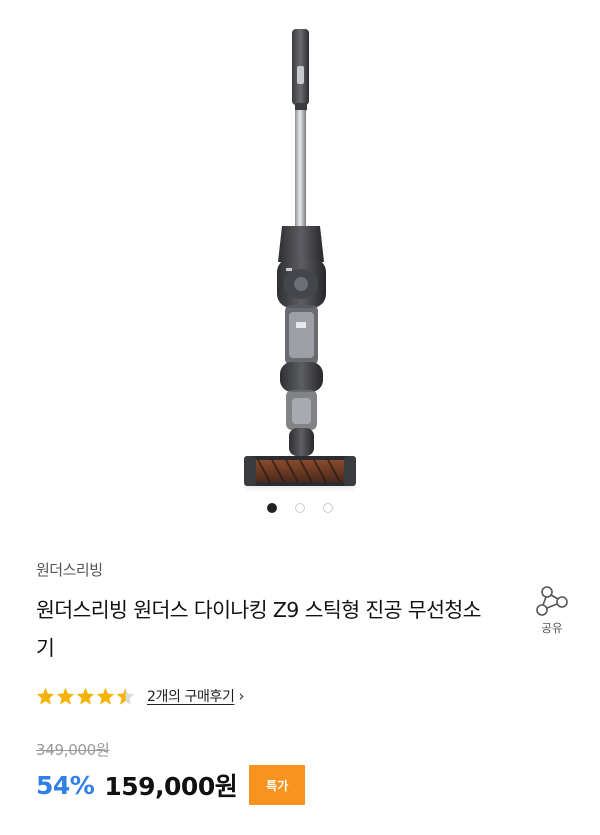 Image resolution: width=600 pixels, height=835 pixels. I want to click on chevron-right-icon: ›, so click(241, 696).